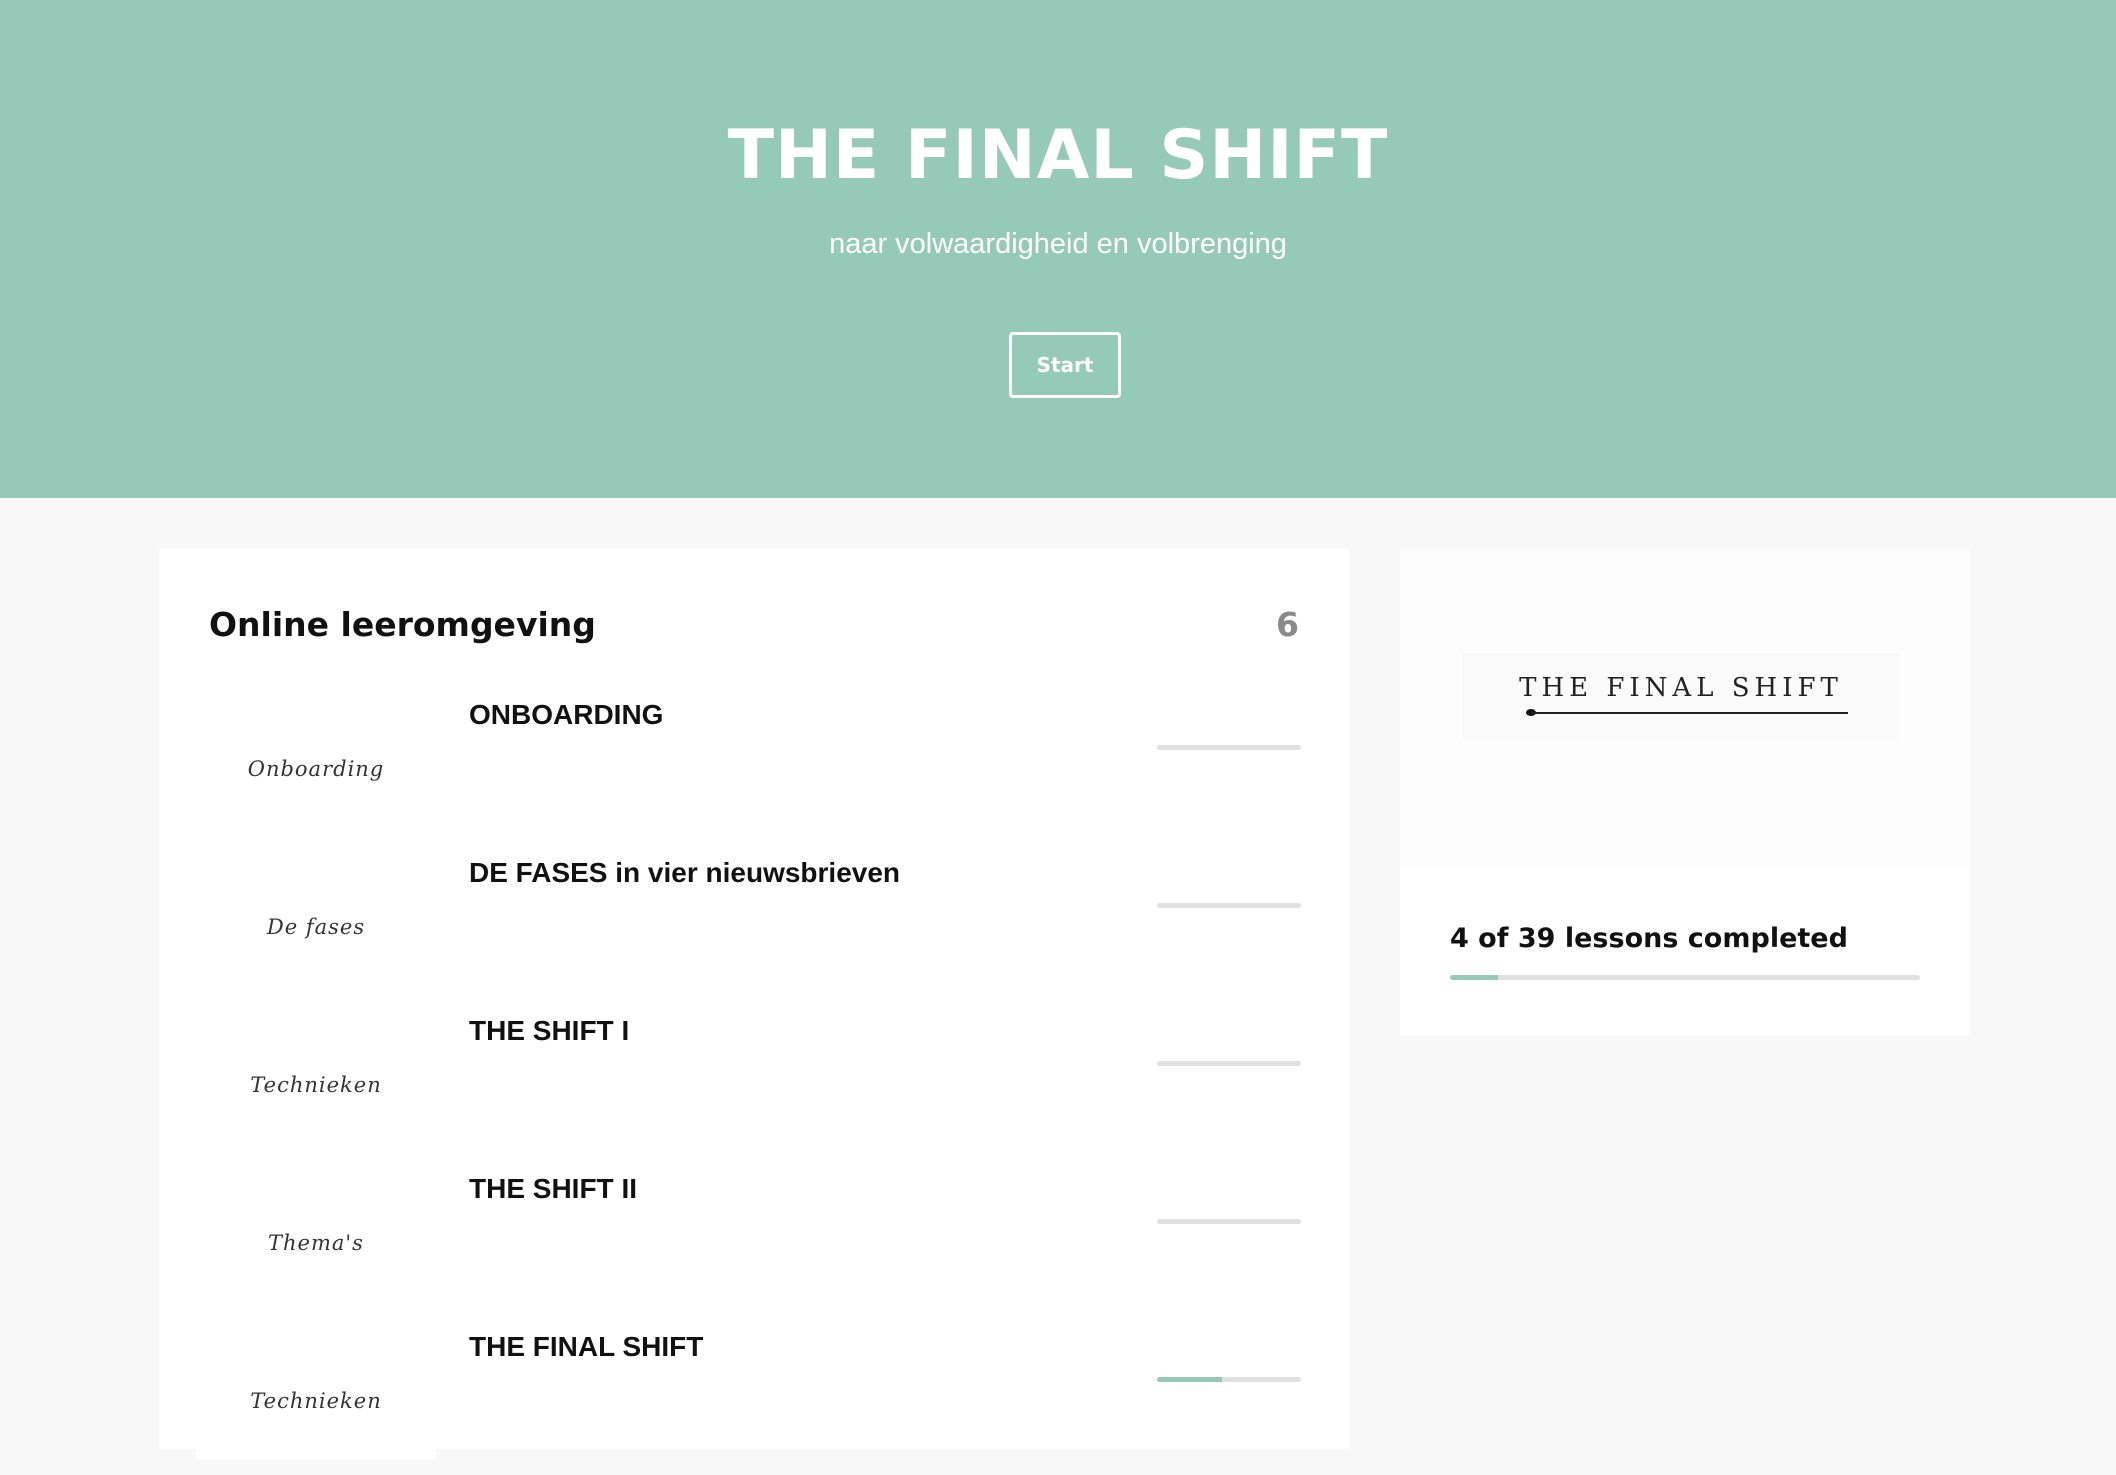  I want to click on course-image: THE FINAL SHIFT, so click(1685, 709).